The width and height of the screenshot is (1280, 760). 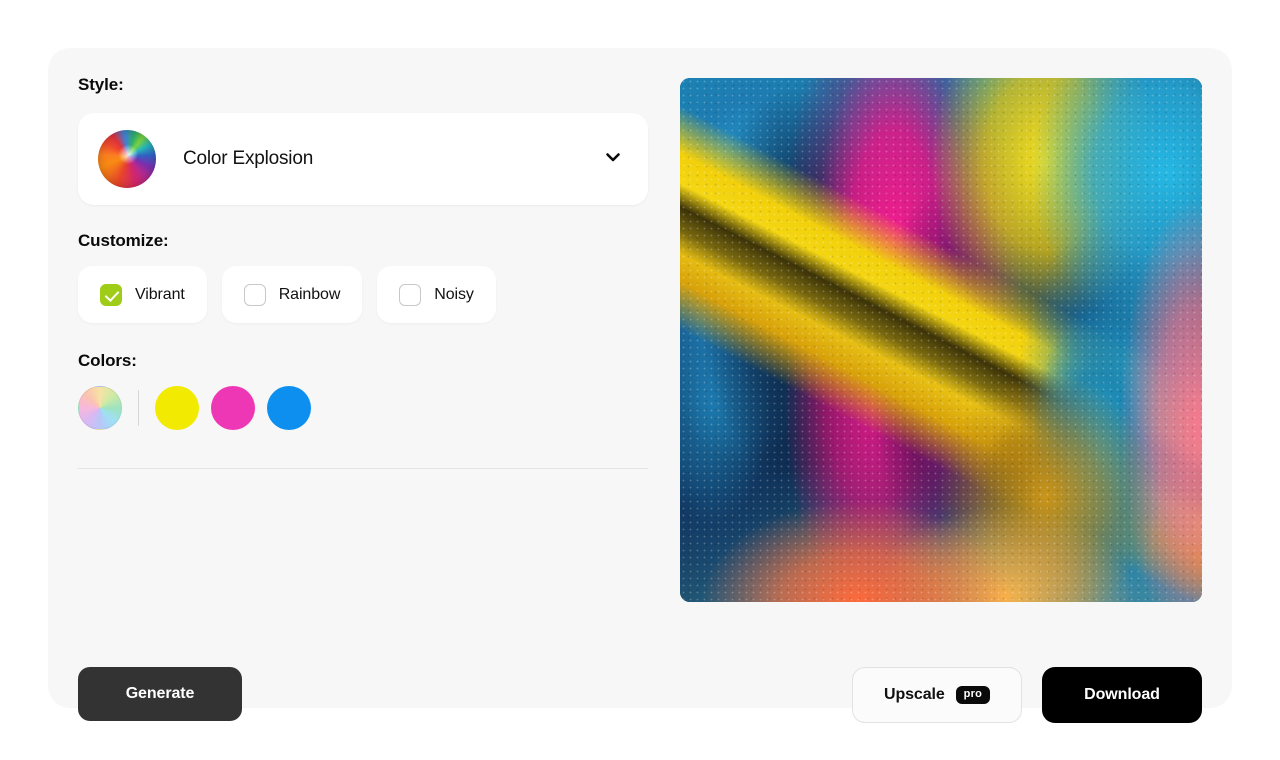 I want to click on customize-options: Vibrant Rainbow Noisy, so click(x=379, y=294).